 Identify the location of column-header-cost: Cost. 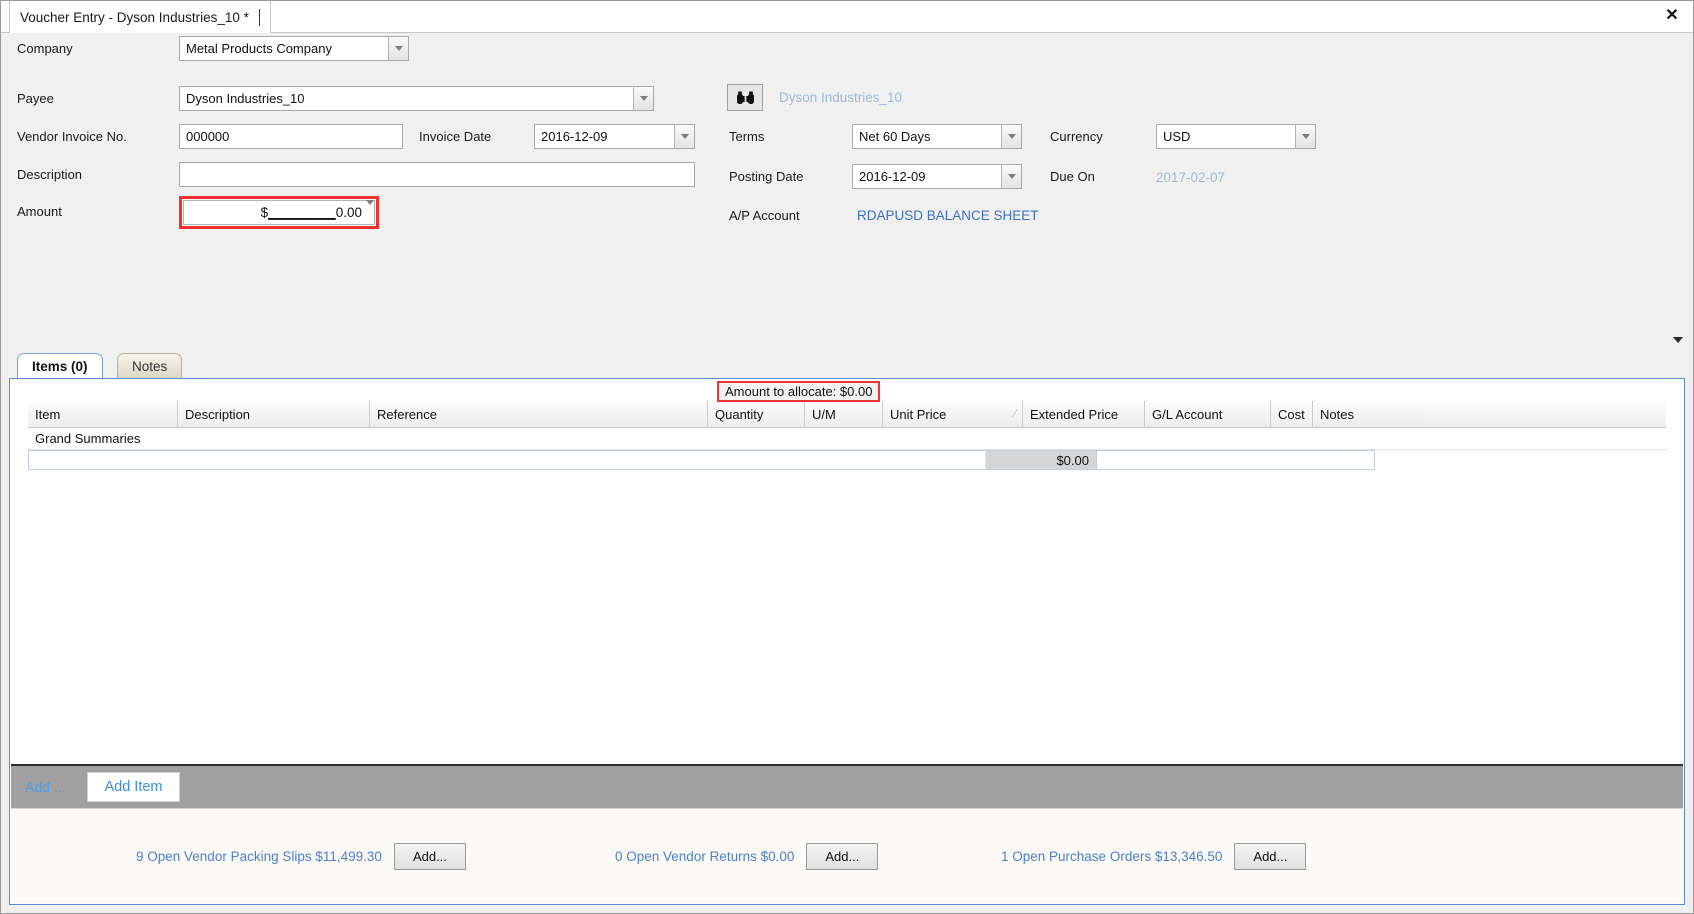
(1292, 414).